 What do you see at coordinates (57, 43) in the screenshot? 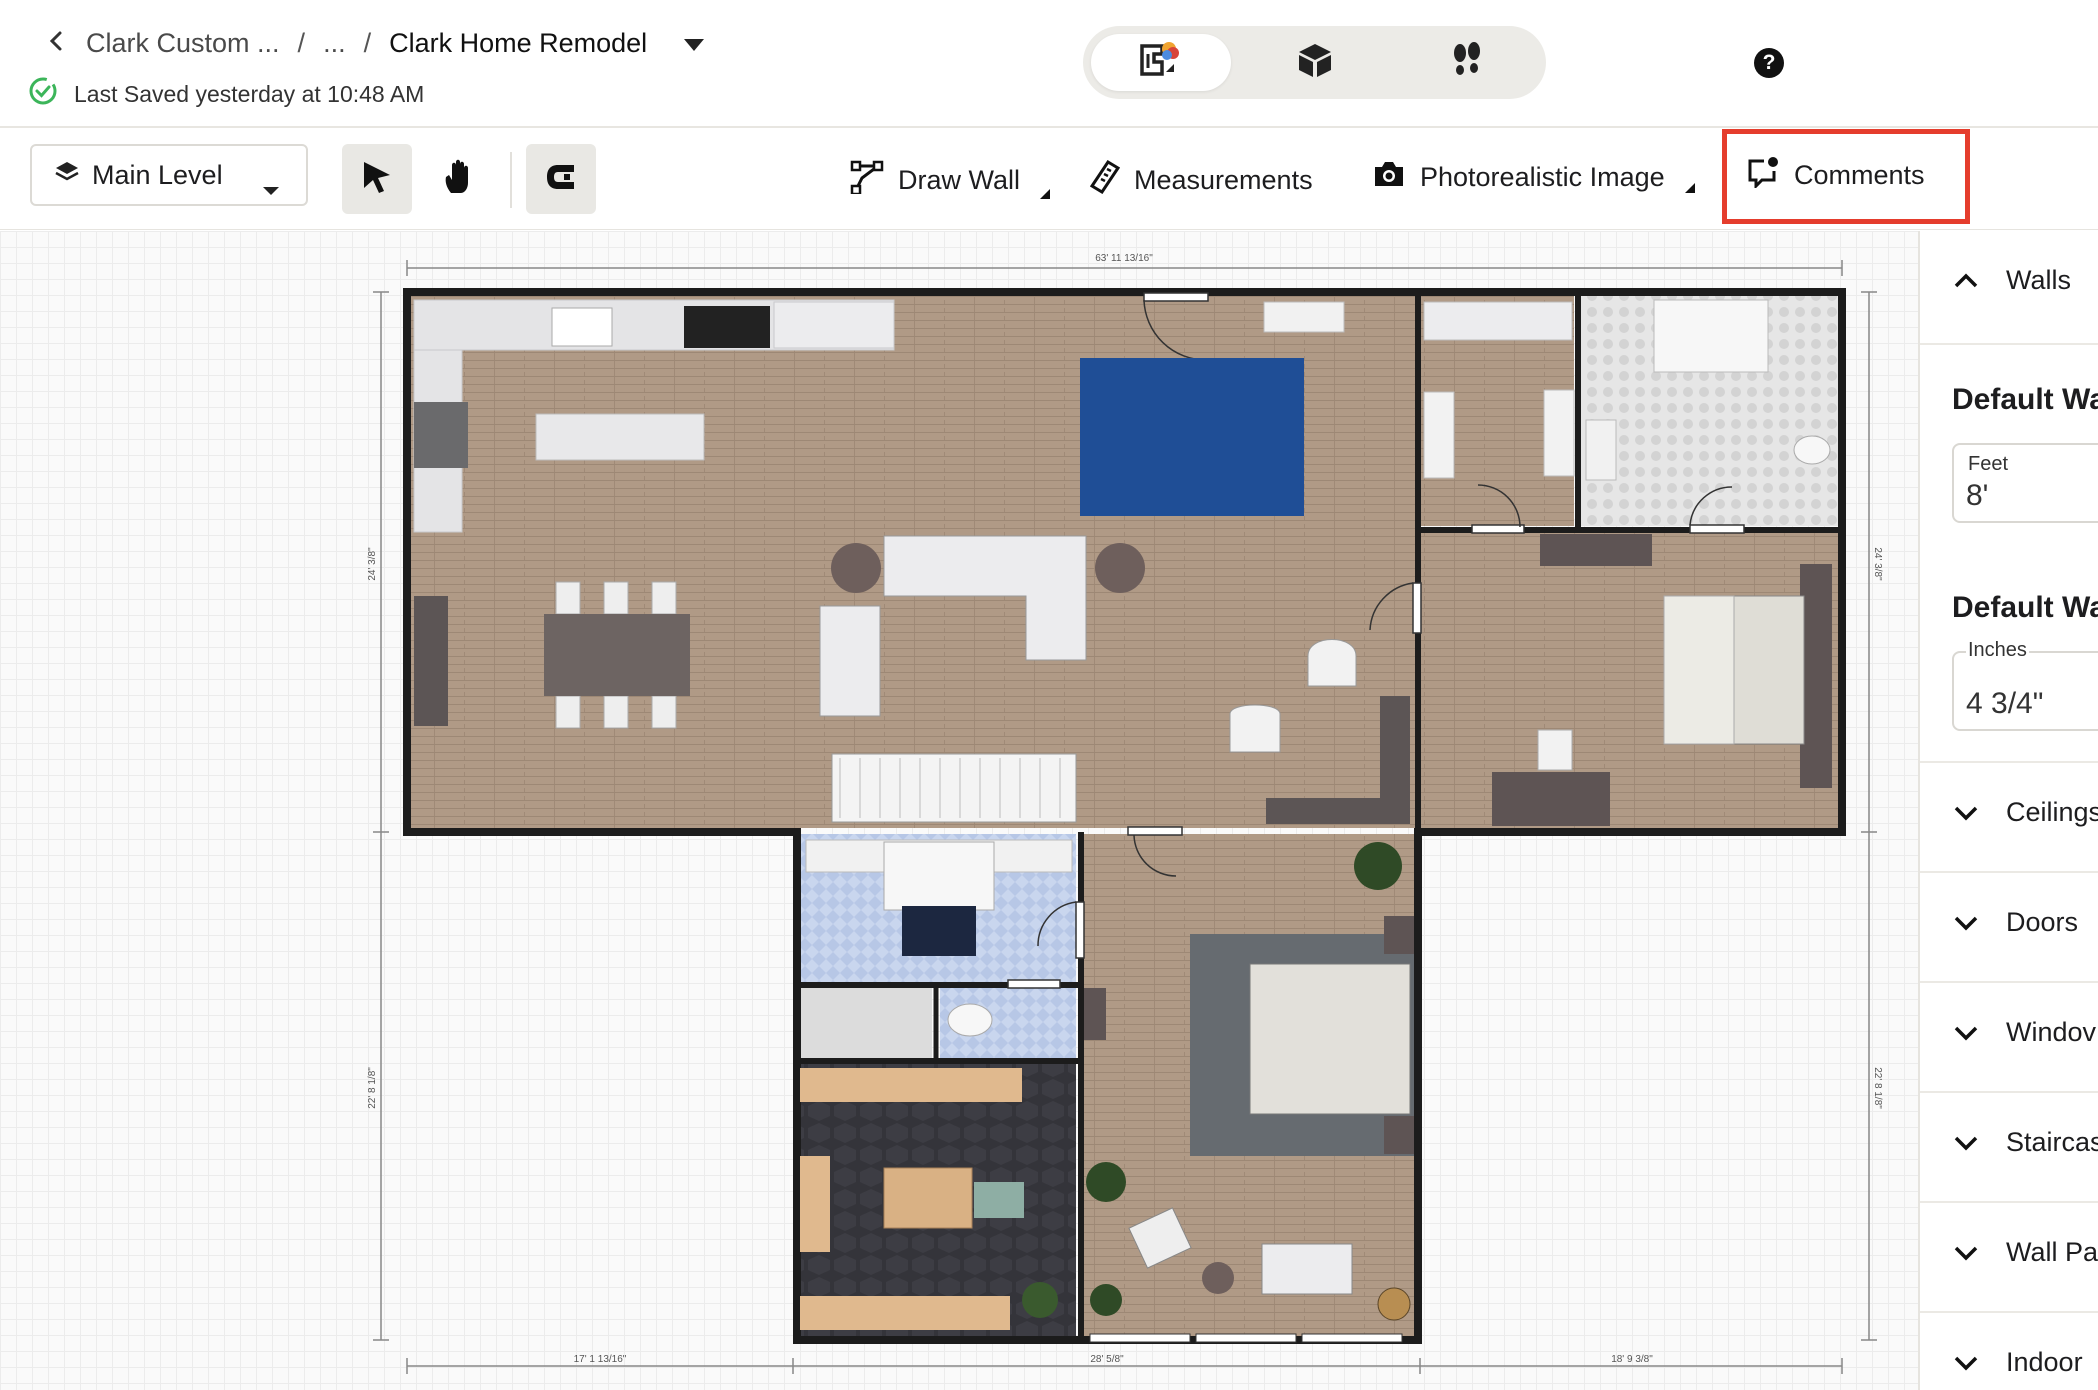
I see `back-chevron-icon` at bounding box center [57, 43].